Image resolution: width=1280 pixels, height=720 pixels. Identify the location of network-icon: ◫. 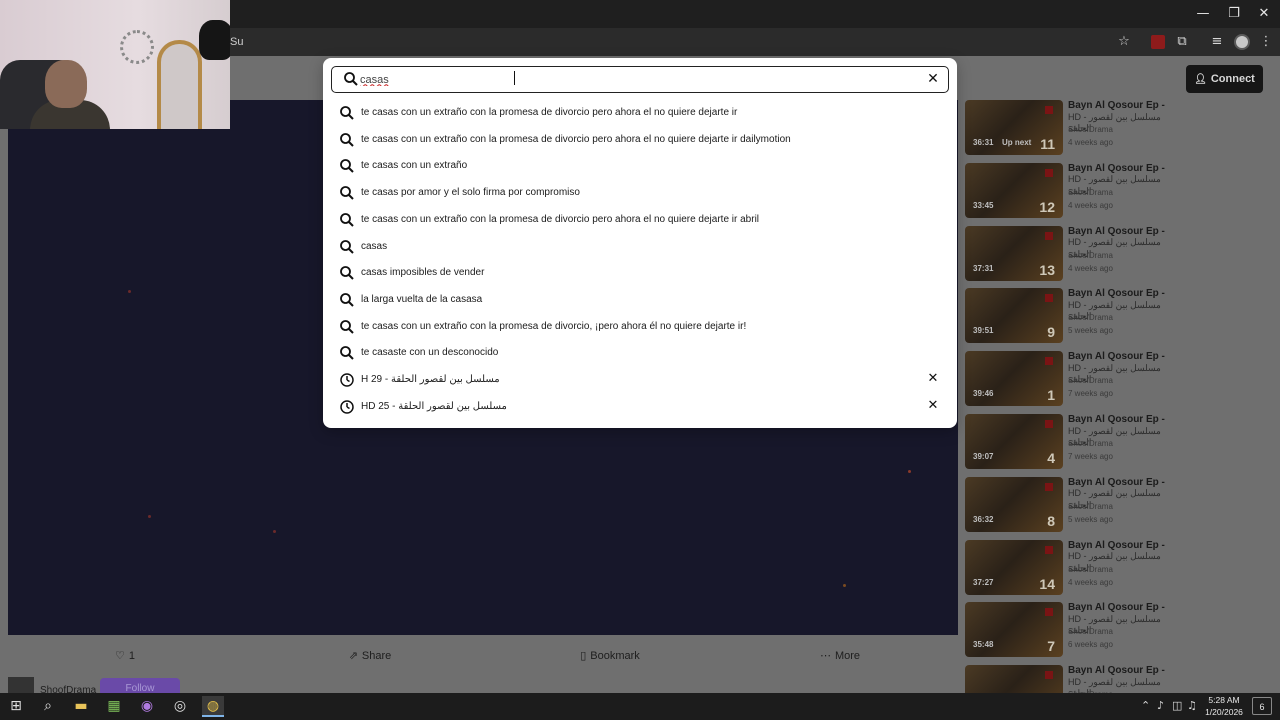
(1177, 705).